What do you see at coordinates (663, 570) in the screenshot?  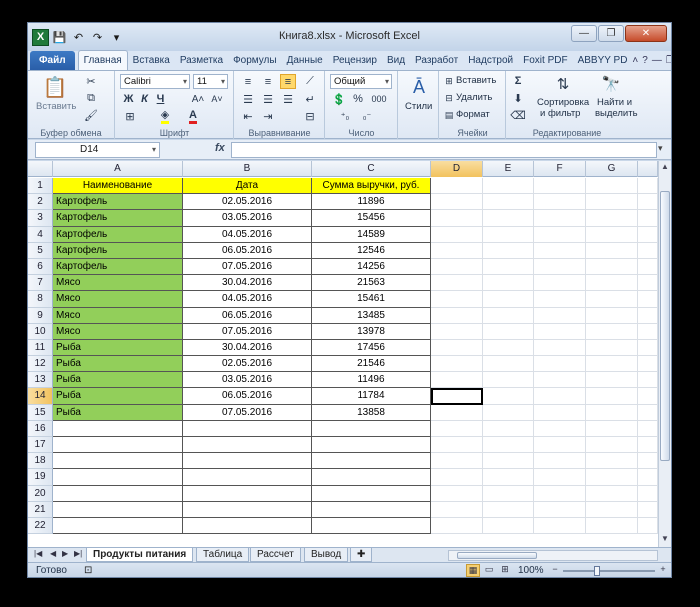 I see `zoom-in-button: +` at bounding box center [663, 570].